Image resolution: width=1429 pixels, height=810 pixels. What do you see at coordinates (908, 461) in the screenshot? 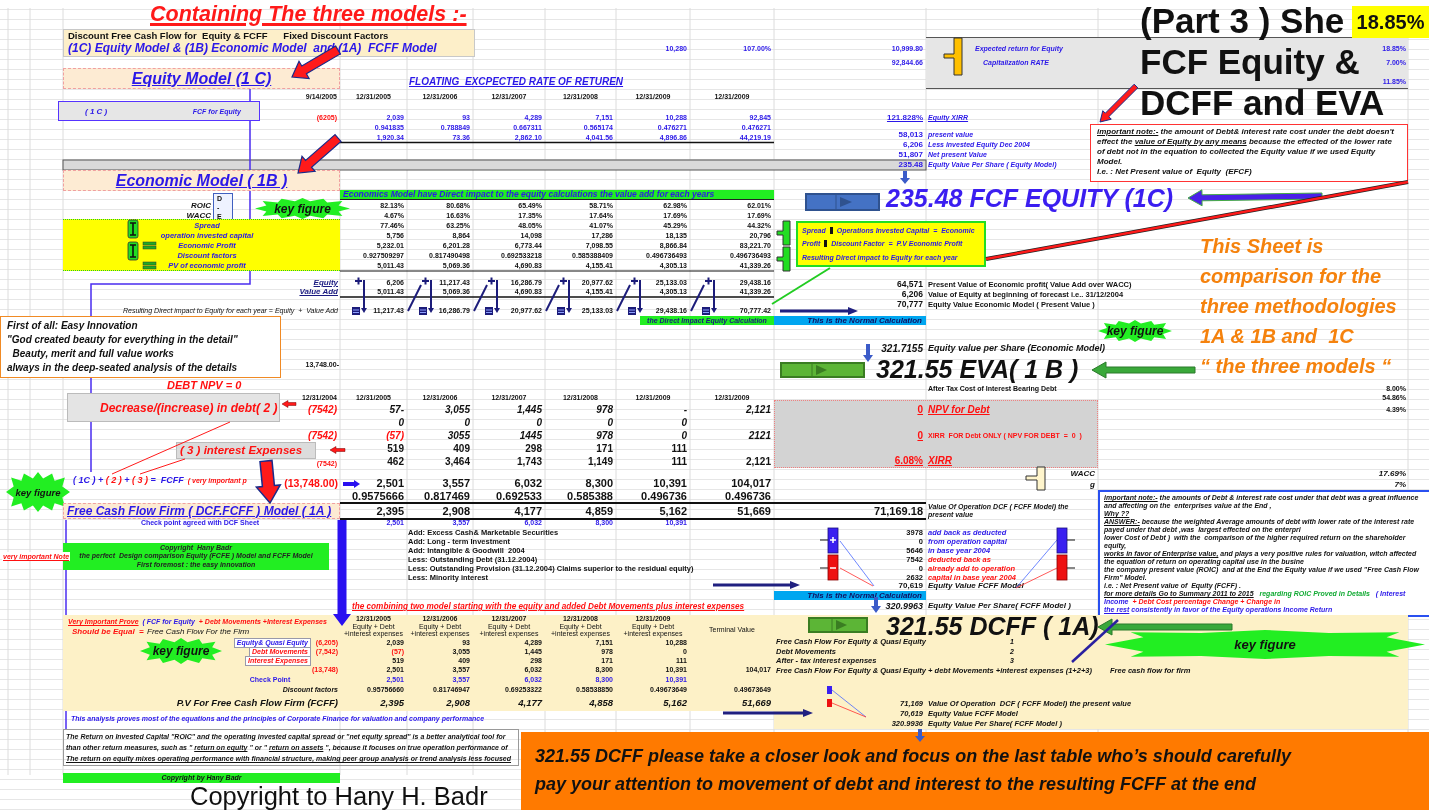
I see `table-cell: 6.08%` at bounding box center [908, 461].